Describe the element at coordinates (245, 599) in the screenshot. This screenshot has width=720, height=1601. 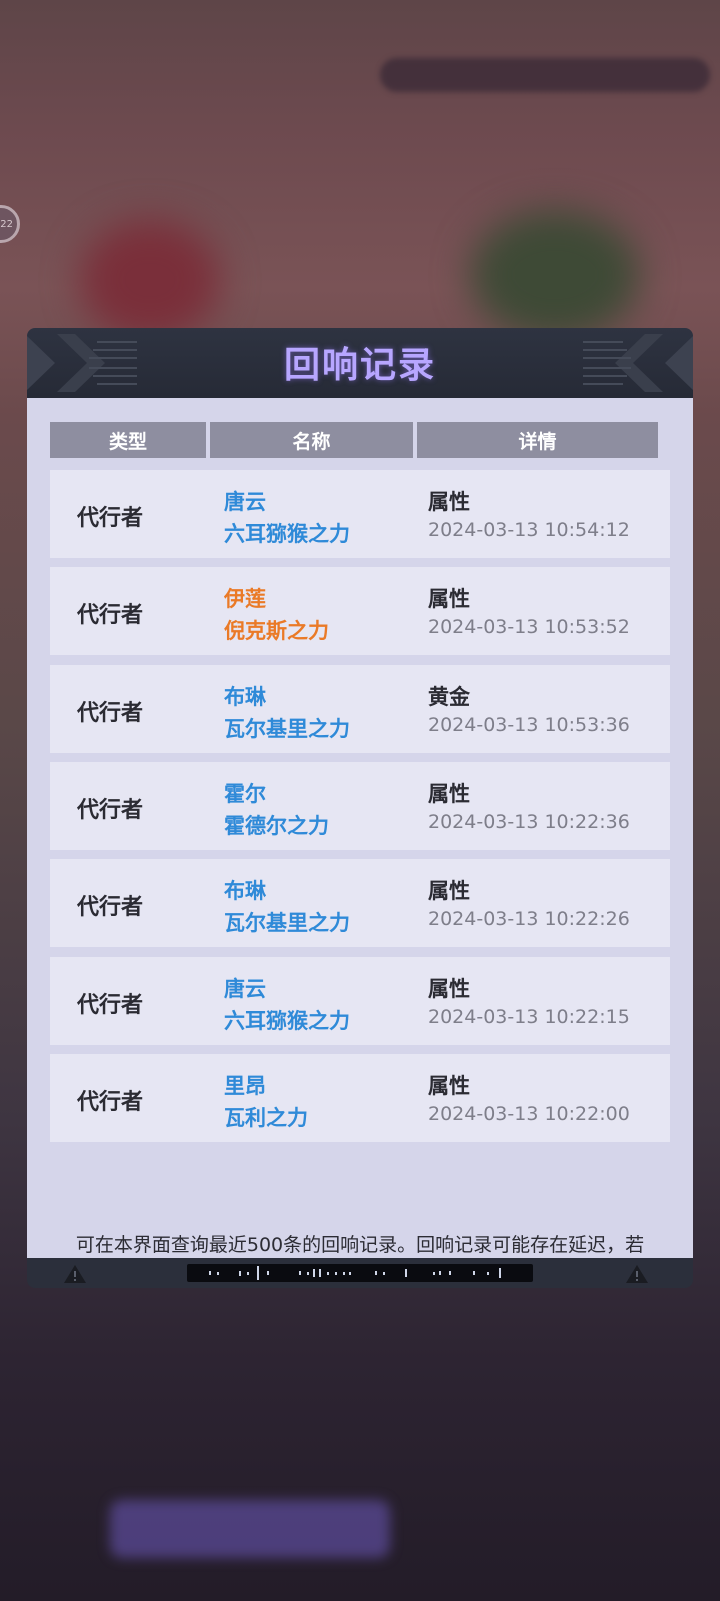
I see `row-name: 伊莲` at that location.